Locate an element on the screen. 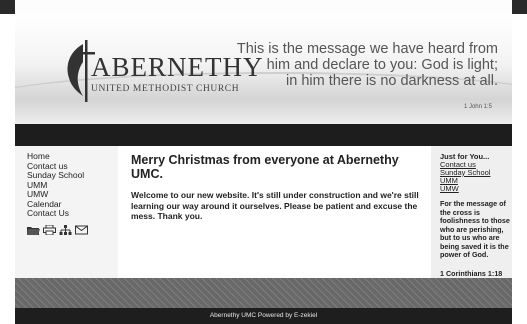 The height and width of the screenshot is (324, 527). sidebar-link-contact-us: Contact Us is located at coordinates (72, 213).